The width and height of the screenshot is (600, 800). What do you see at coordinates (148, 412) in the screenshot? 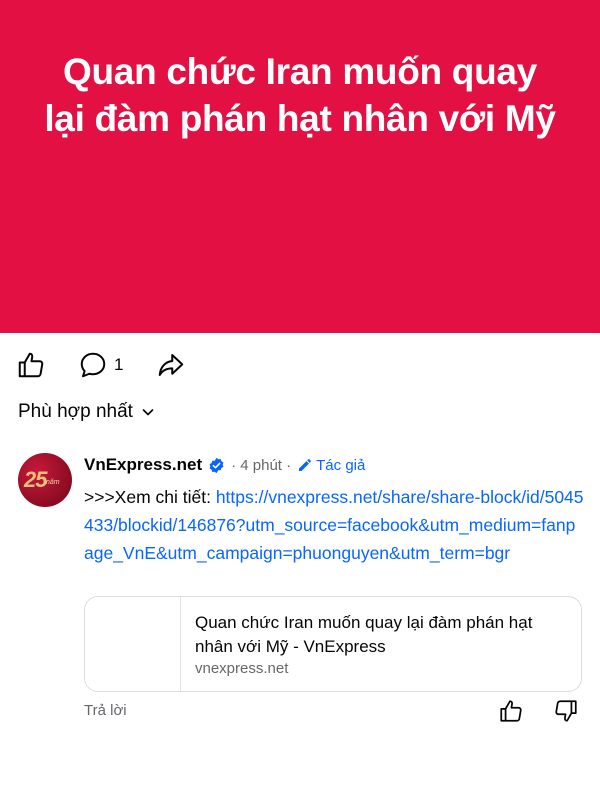
I see `chevron-down-icon` at bounding box center [148, 412].